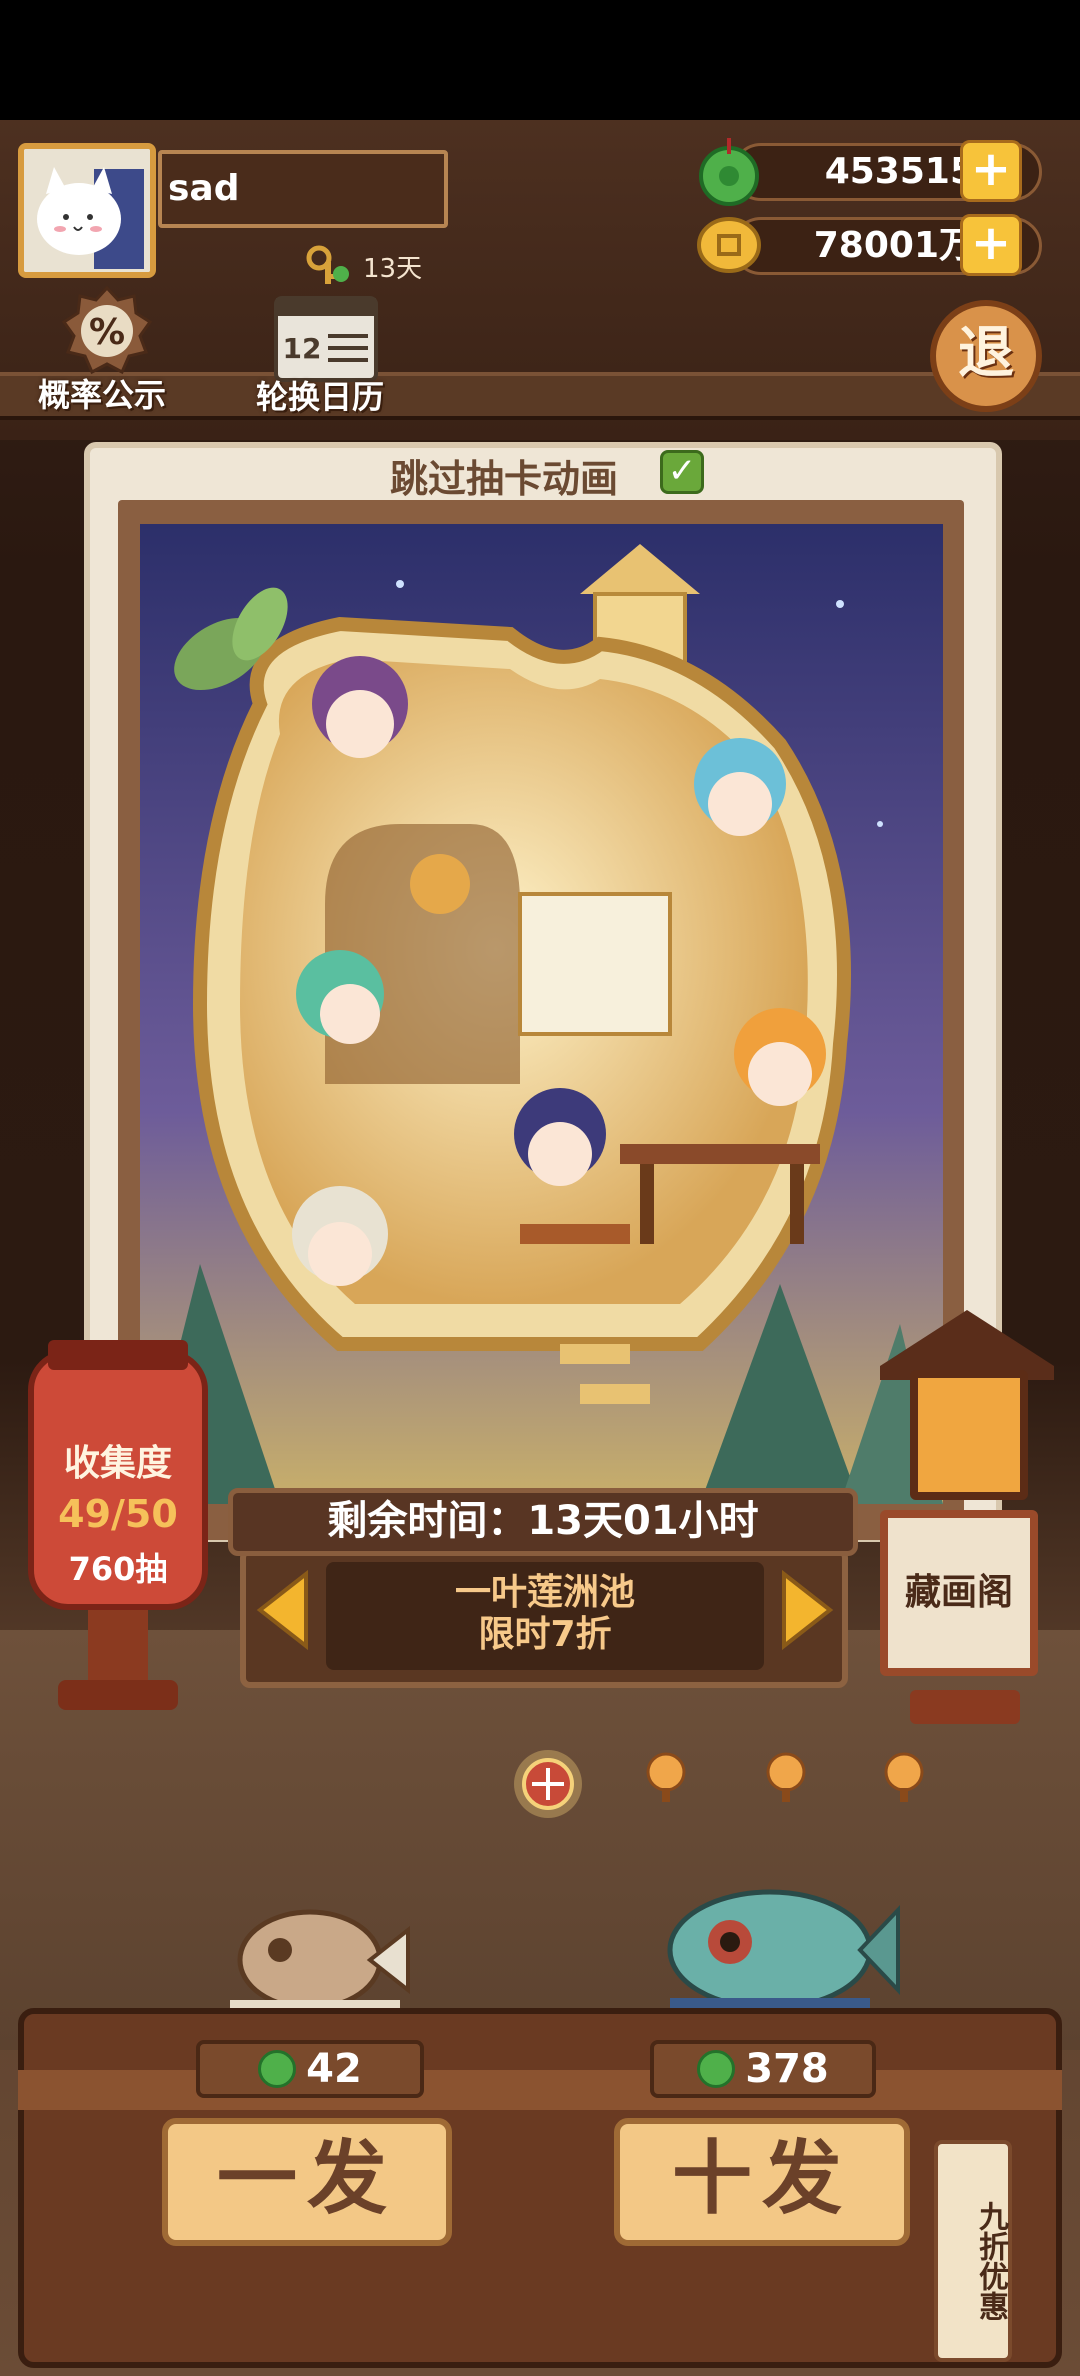 The image size is (1080, 2376). Describe the element at coordinates (118, 1569) in the screenshot. I see `collection-draws: 760抽` at that location.